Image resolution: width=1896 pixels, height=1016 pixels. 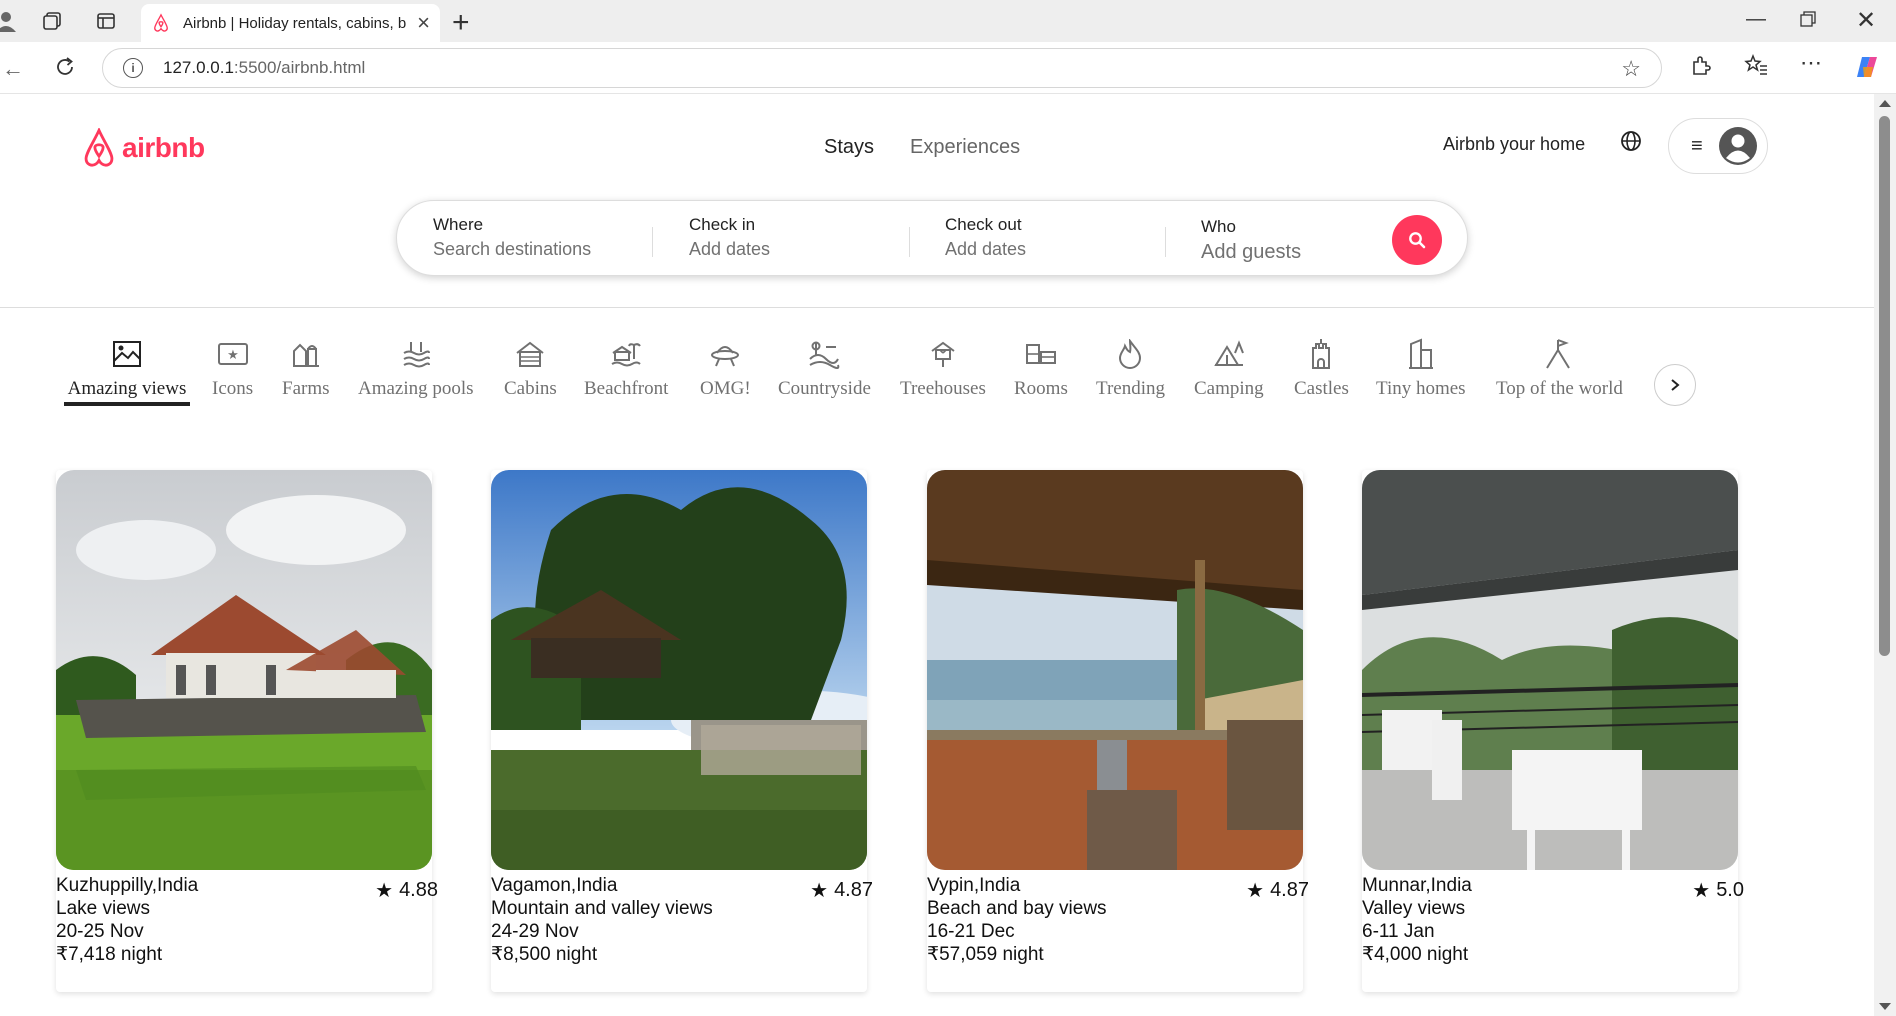 What do you see at coordinates (1697, 145) in the screenshot?
I see `hamburger-menu-icon: ≡` at bounding box center [1697, 145].